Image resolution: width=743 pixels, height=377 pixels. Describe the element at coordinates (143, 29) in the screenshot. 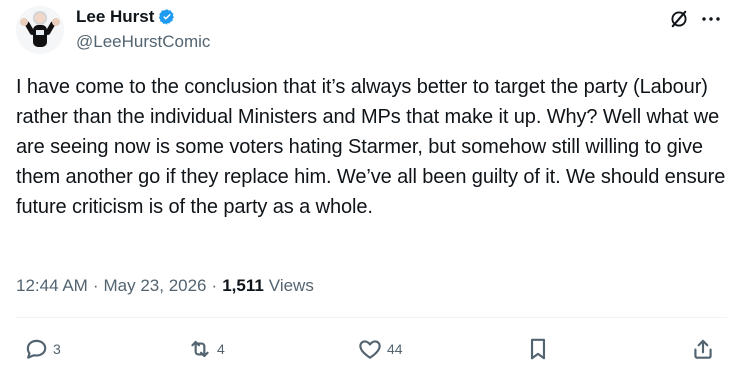

I see `author-block: Lee Hurst @LeeHurstComic` at that location.